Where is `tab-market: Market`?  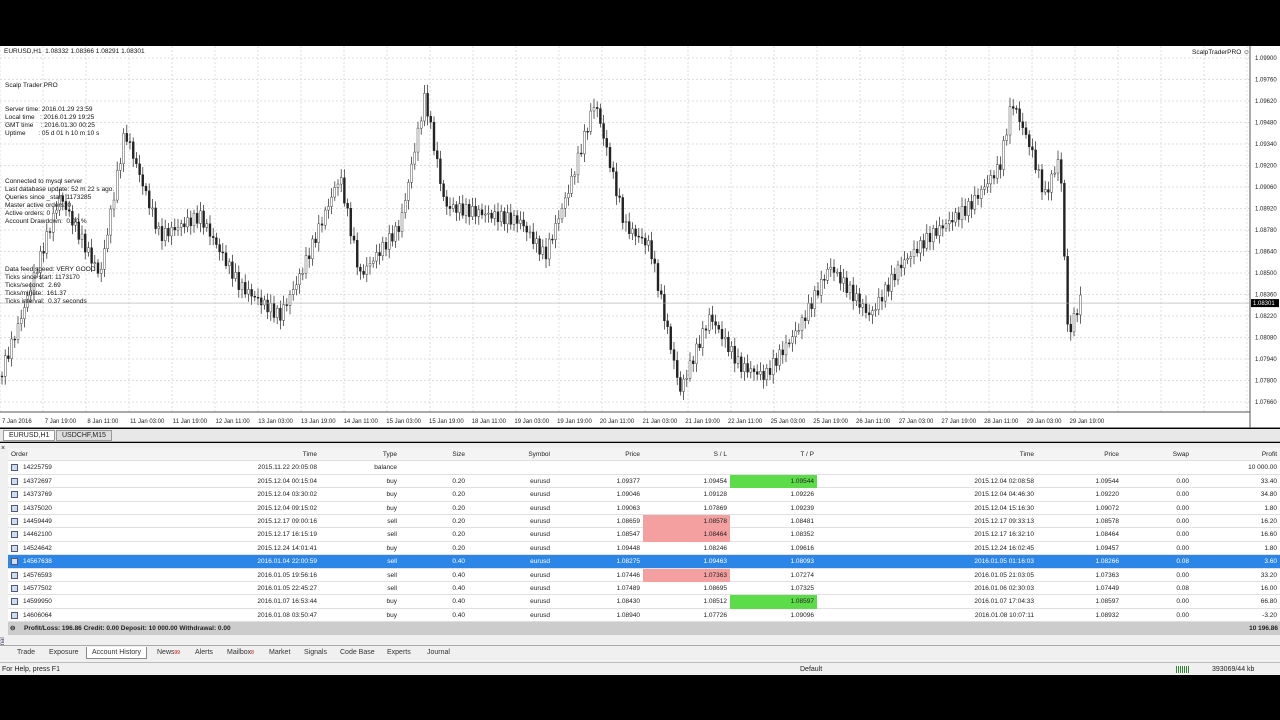 tab-market: Market is located at coordinates (279, 653).